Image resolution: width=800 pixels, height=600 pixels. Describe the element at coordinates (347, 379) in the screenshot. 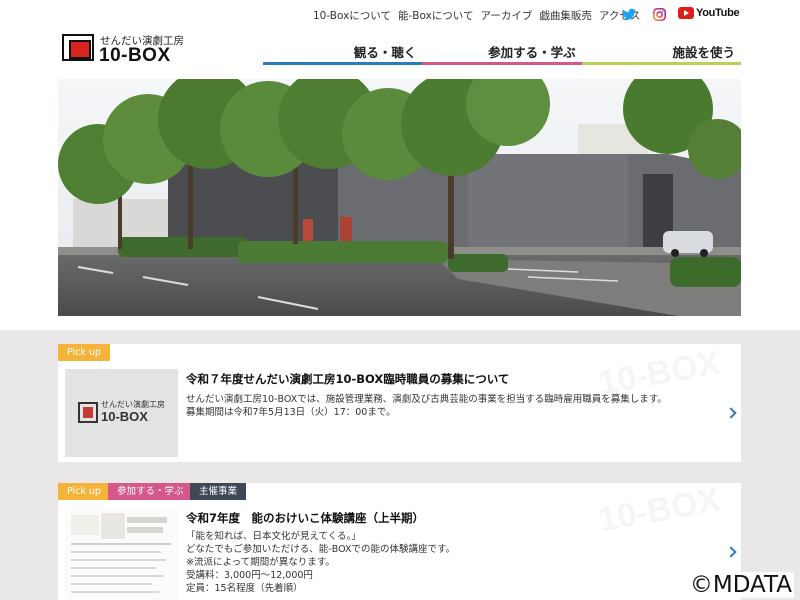

I see `card-title: 令和７年度せんだい演劇工房10-BOX臨時職員の募集について` at that location.